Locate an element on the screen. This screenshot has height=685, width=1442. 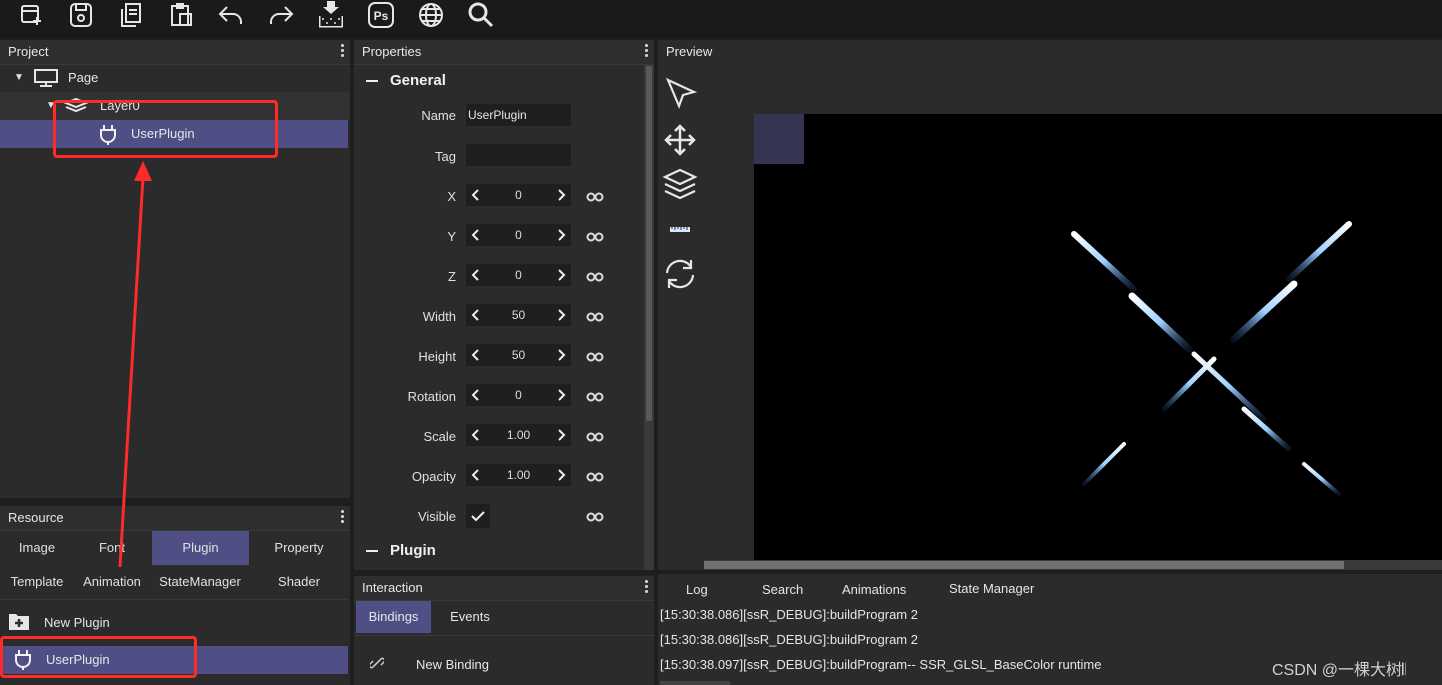
tab-animation: Animation is located at coordinates (112, 582).